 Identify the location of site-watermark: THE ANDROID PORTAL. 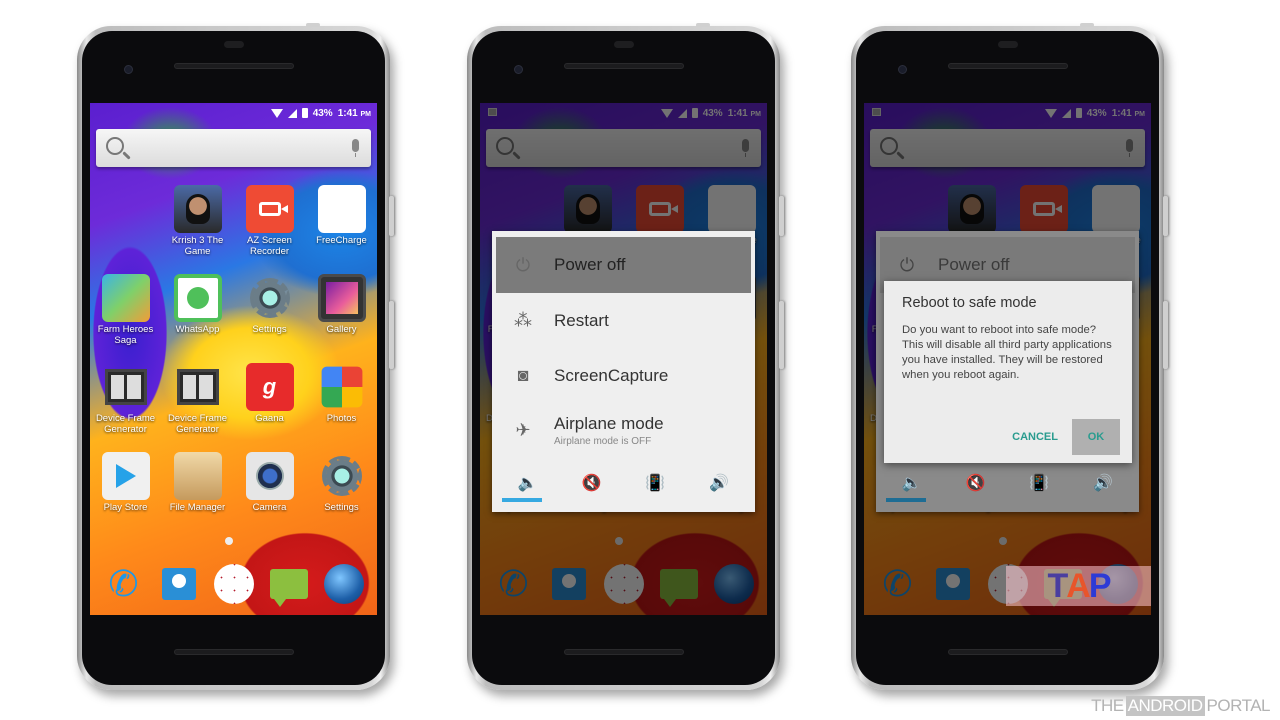
(1181, 706).